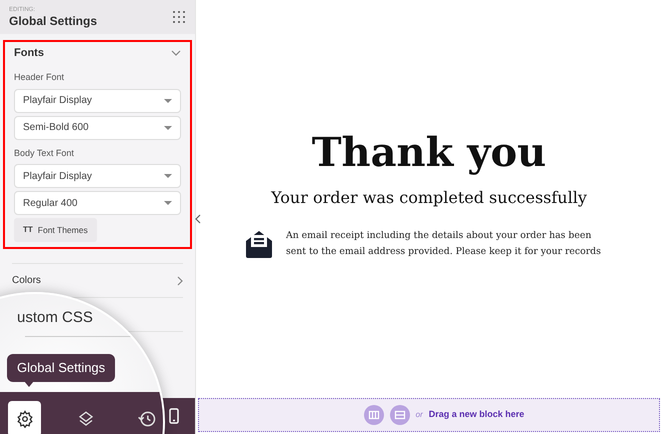 This screenshot has height=434, width=662. What do you see at coordinates (29, 53) in the screenshot?
I see `panel-title: Fonts` at bounding box center [29, 53].